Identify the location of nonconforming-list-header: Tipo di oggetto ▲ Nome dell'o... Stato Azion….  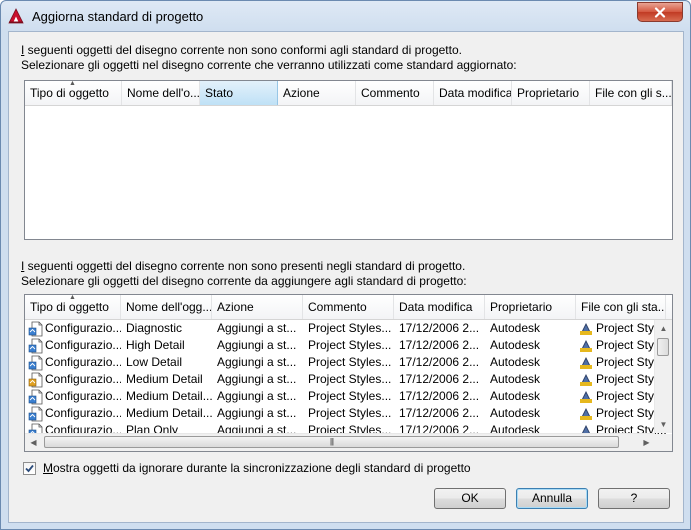
(348, 93).